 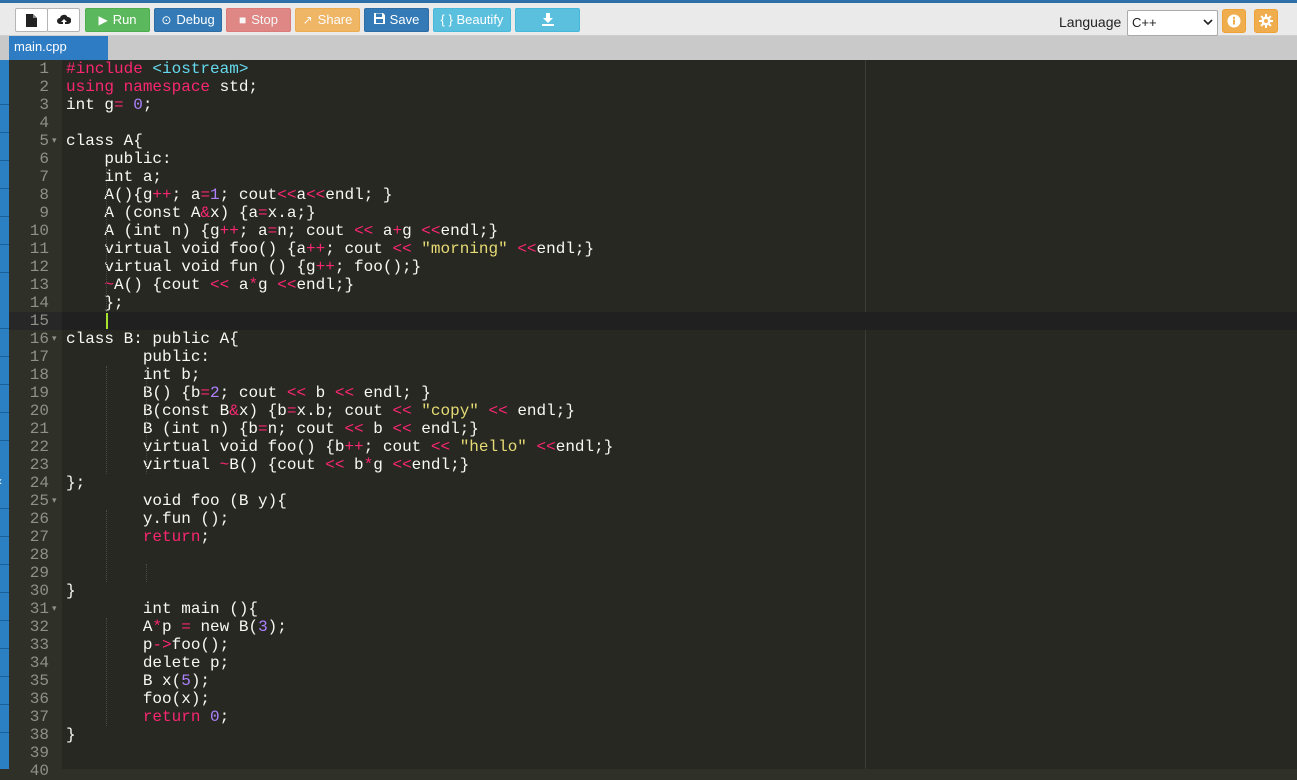 What do you see at coordinates (39, 267) in the screenshot?
I see `line-number: 12` at bounding box center [39, 267].